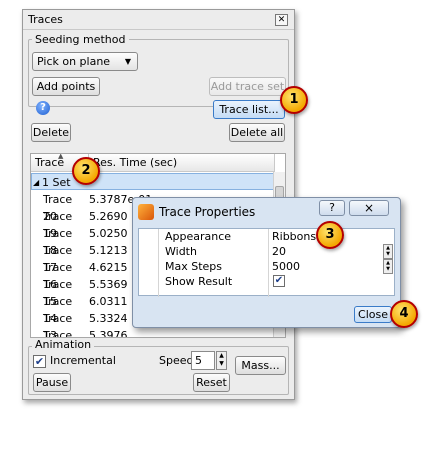 The width and height of the screenshot is (427, 476). I want to click on callout-1: 1, so click(294, 100).